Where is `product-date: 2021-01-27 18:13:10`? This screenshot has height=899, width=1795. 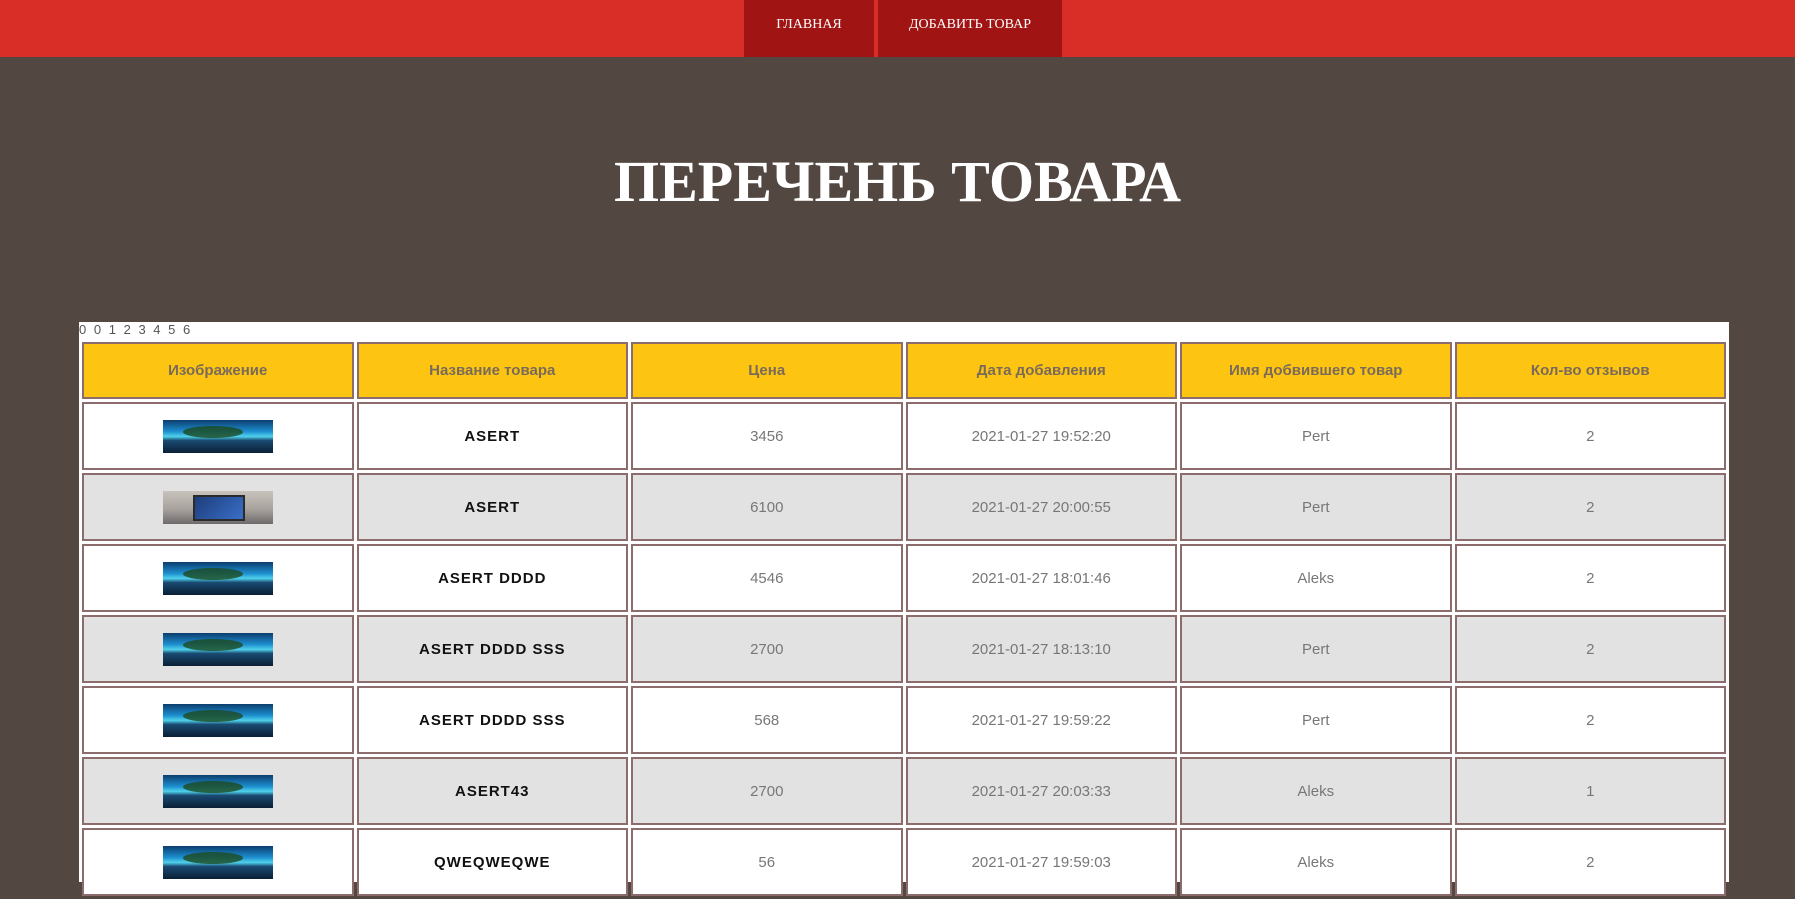
product-date: 2021-01-27 18:13:10 is located at coordinates (1041, 649).